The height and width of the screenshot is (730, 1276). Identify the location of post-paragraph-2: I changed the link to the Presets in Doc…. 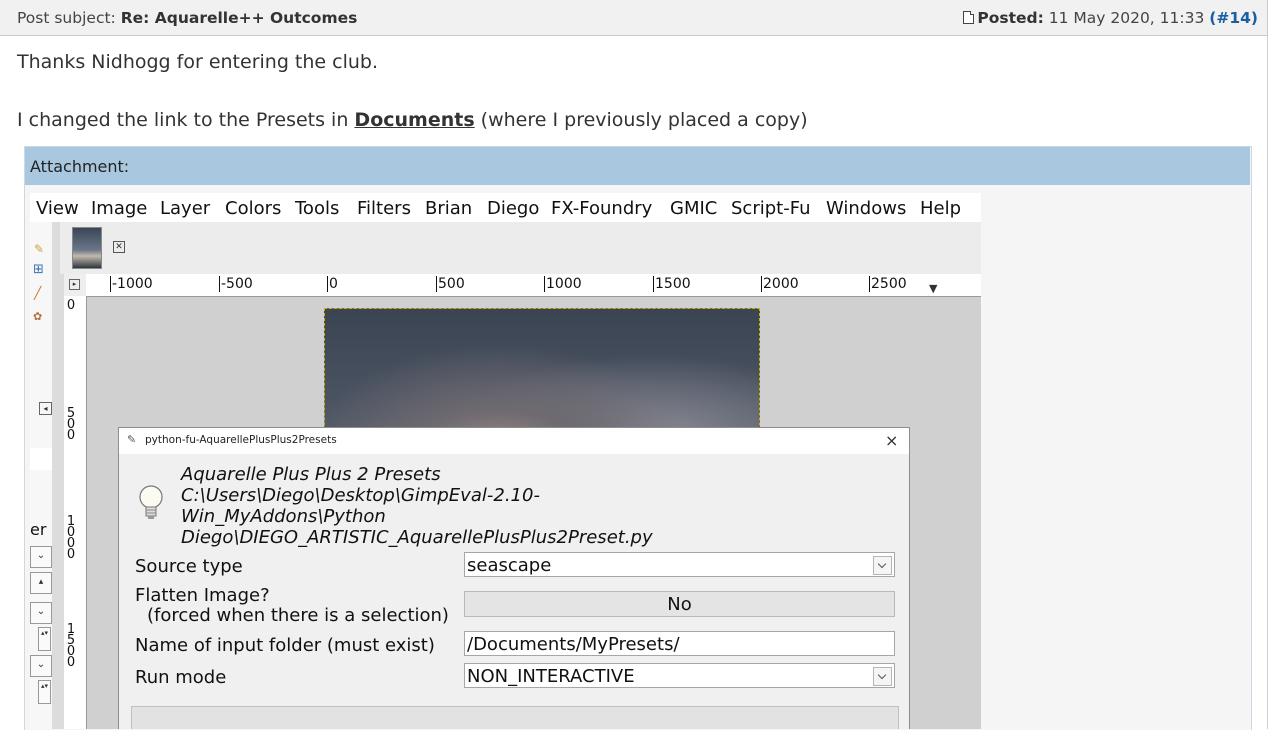
(412, 120).